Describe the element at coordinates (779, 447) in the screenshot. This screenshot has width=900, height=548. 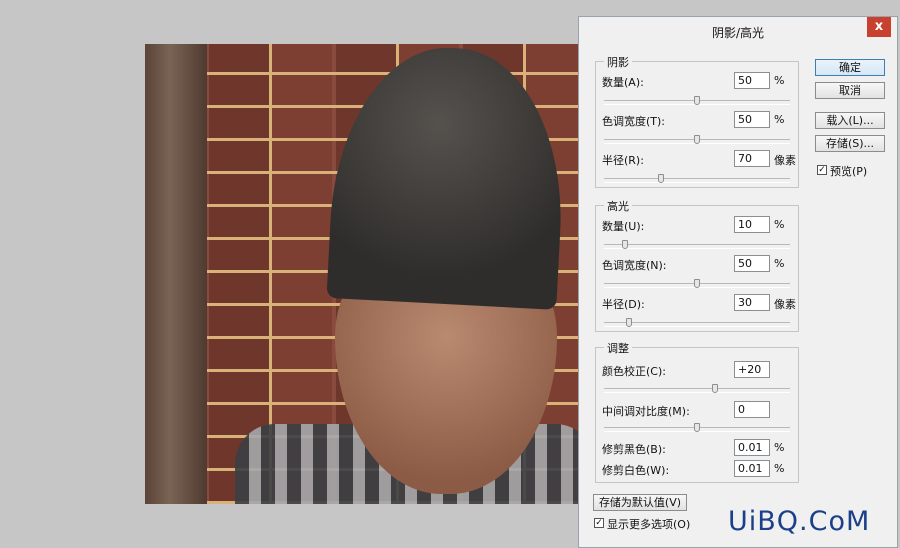
I see `black-clip-unit: %` at that location.